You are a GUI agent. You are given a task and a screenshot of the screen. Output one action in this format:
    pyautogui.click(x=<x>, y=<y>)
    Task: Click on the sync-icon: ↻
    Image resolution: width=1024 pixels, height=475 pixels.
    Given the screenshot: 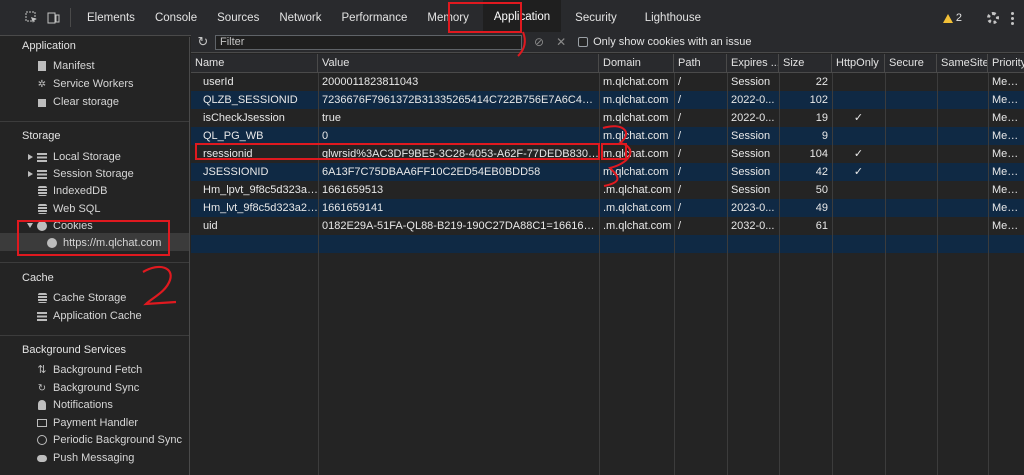 What is the action you would take?
    pyautogui.click(x=42, y=388)
    